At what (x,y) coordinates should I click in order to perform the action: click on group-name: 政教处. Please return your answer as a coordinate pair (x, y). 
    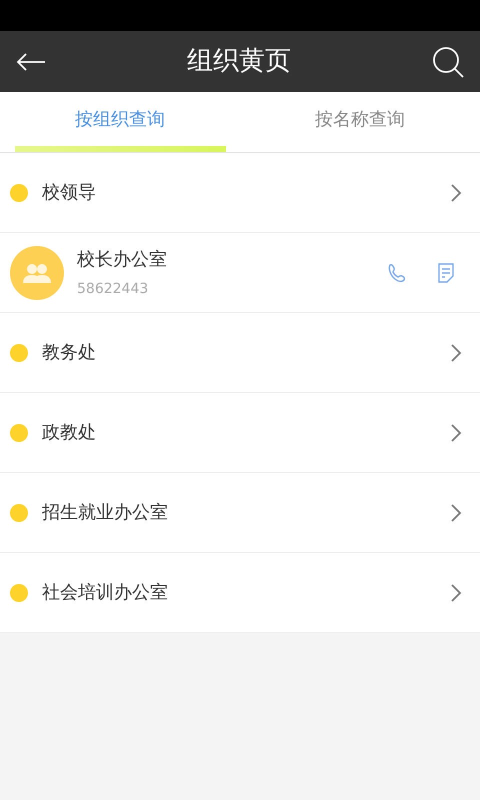
    Looking at the image, I should click on (69, 433).